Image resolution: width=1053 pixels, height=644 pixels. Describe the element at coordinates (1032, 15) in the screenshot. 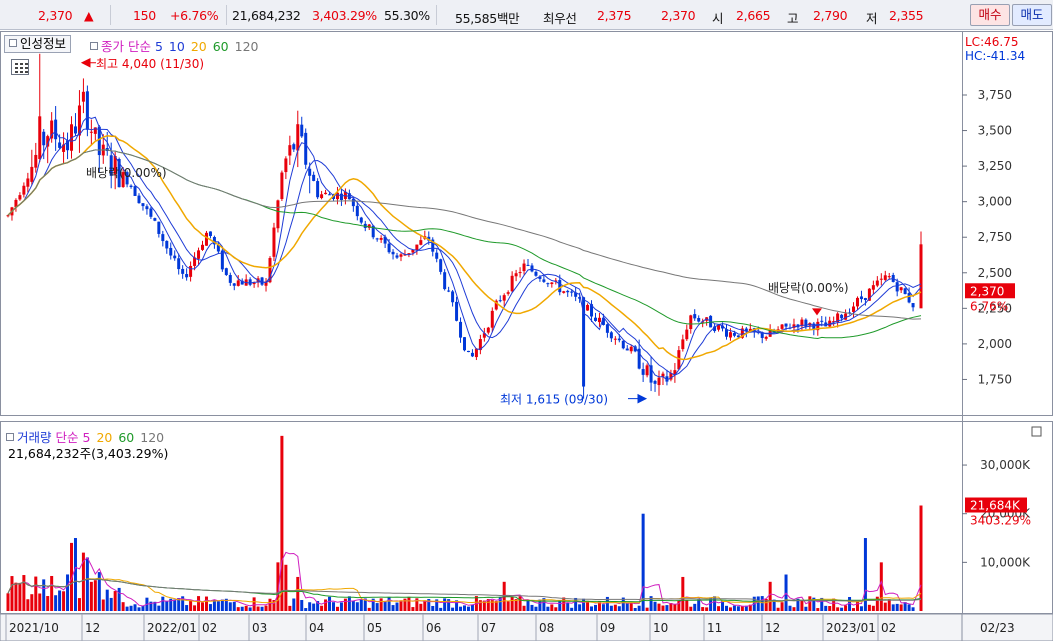

I see `sell-button: 매도` at that location.